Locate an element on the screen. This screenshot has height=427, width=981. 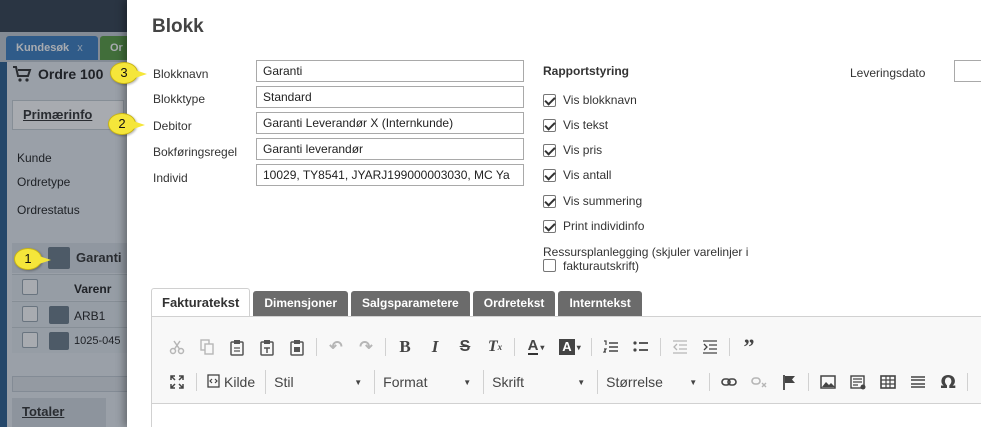
option-vis-pris: Vis pris is located at coordinates (572, 150).